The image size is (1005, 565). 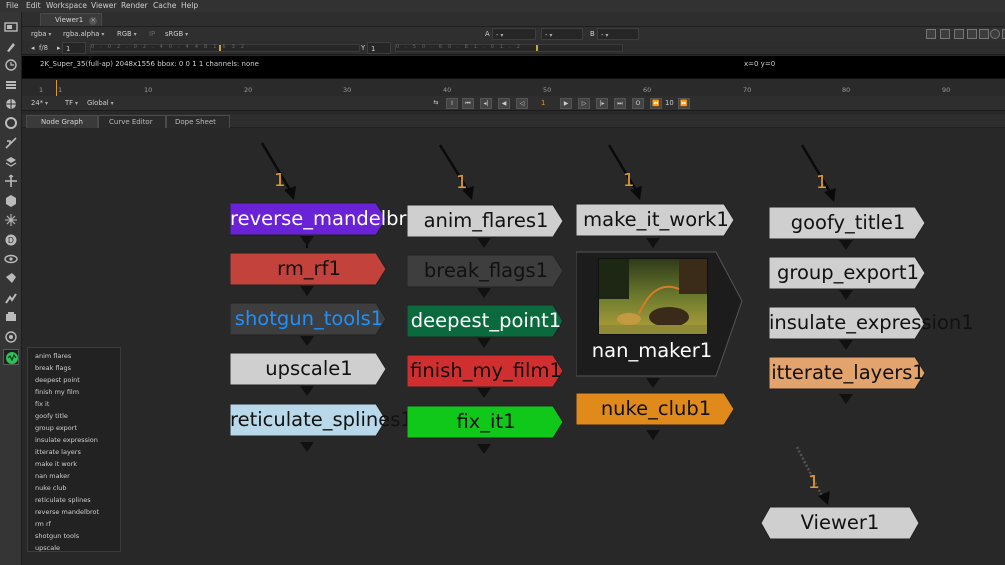 I want to click on menu-item-finish-my-film: finish my film, so click(x=57, y=392).